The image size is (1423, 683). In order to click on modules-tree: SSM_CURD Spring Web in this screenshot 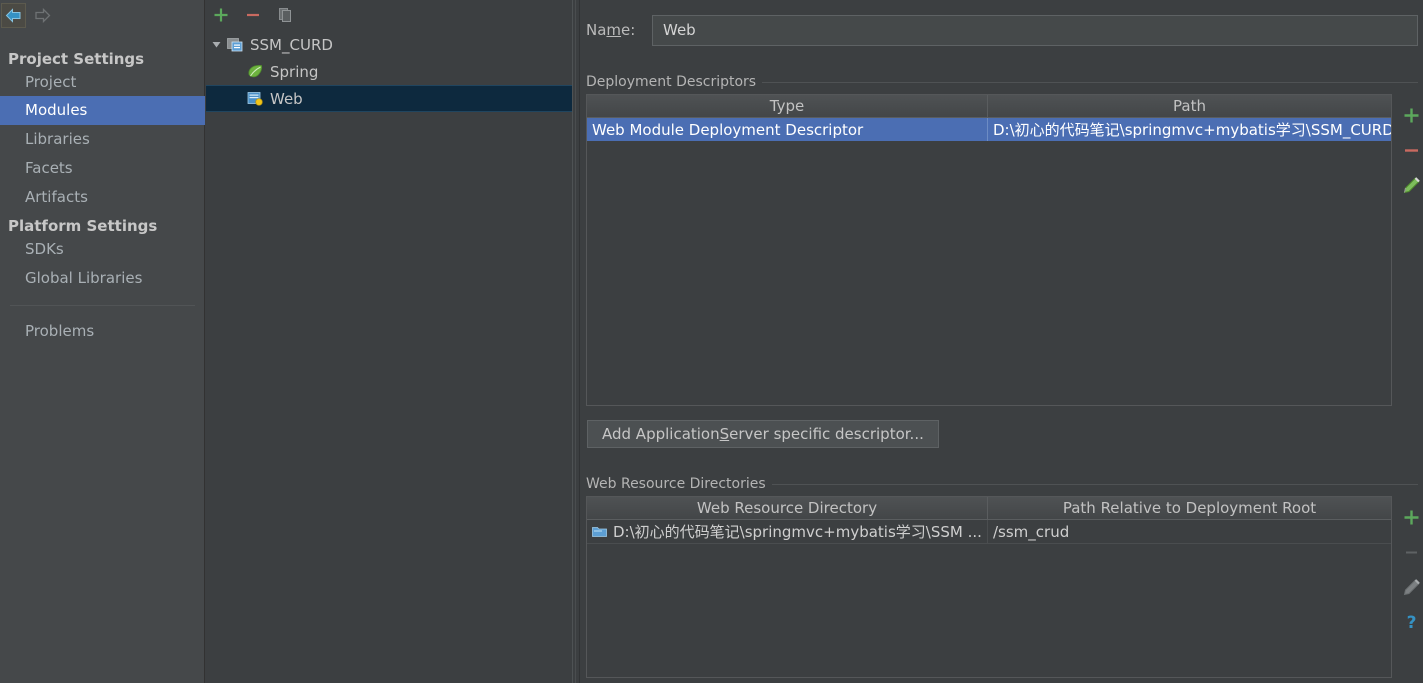, I will do `click(389, 71)`.